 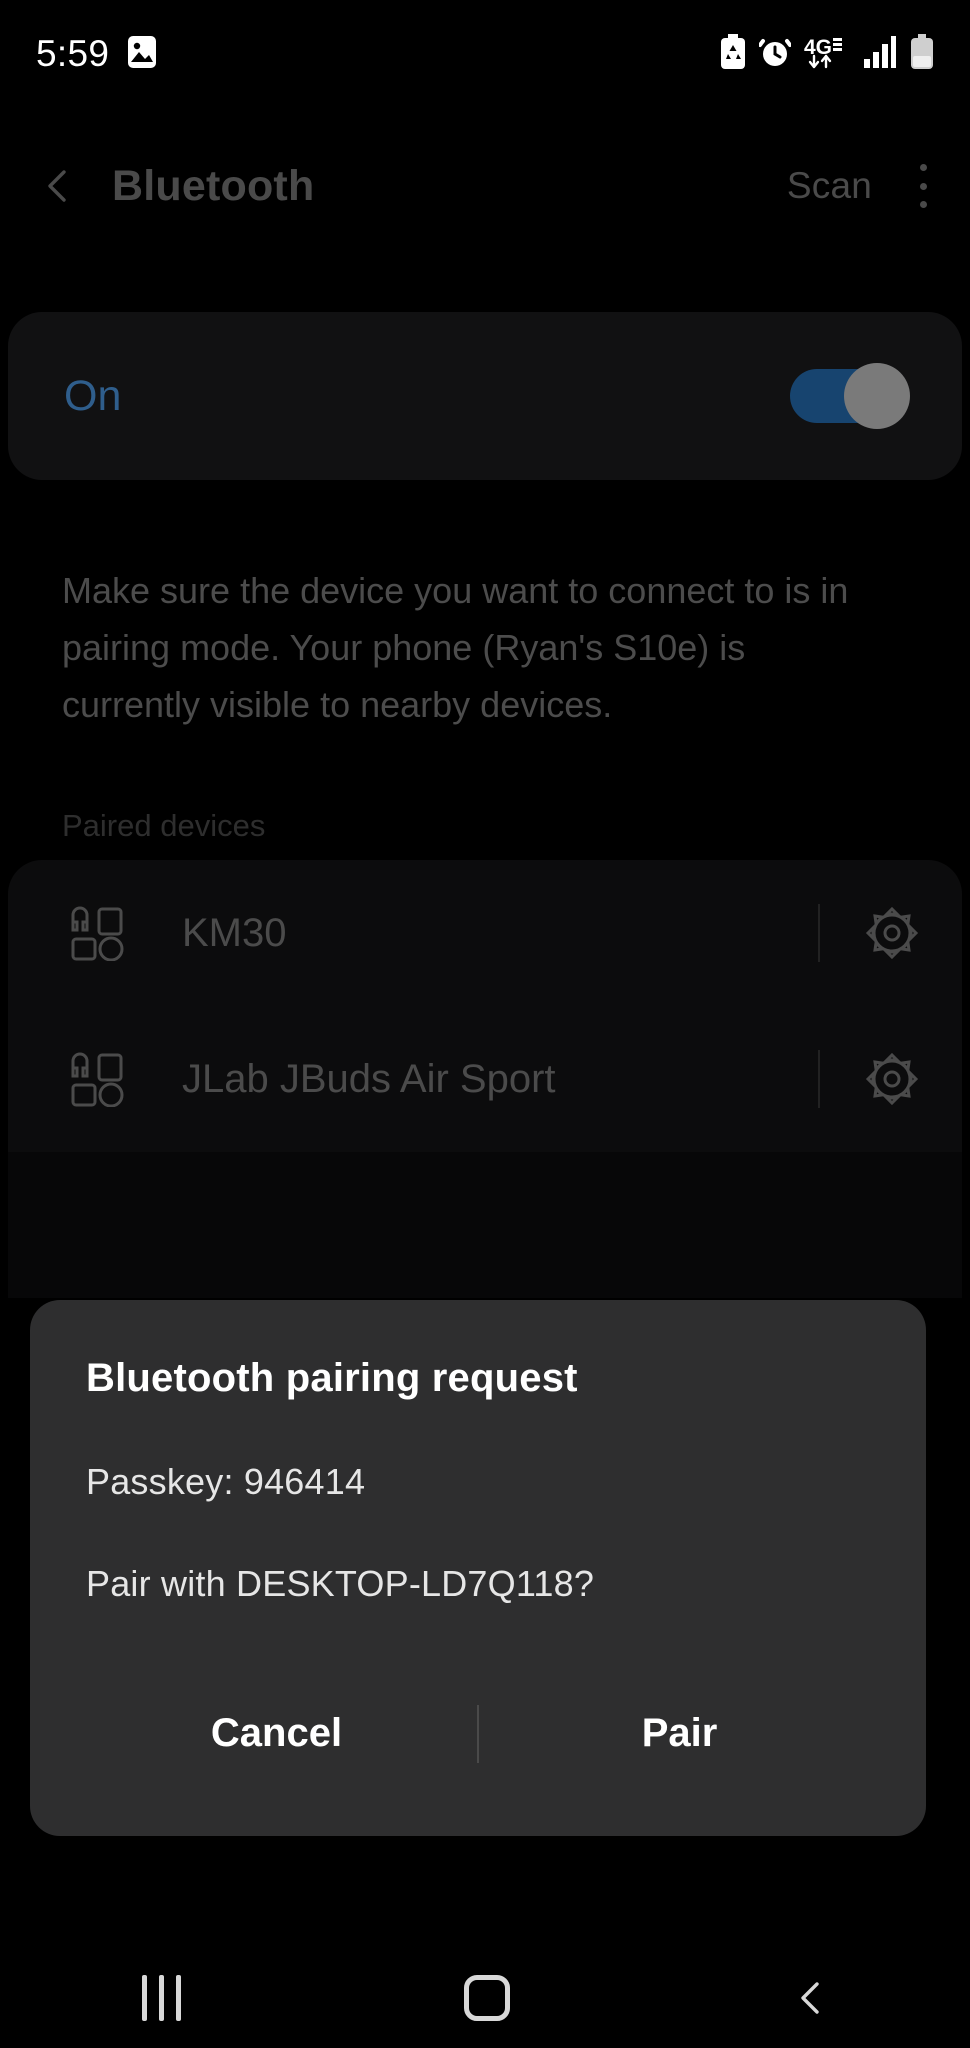 What do you see at coordinates (679, 1733) in the screenshot?
I see `pair-button: Pair` at bounding box center [679, 1733].